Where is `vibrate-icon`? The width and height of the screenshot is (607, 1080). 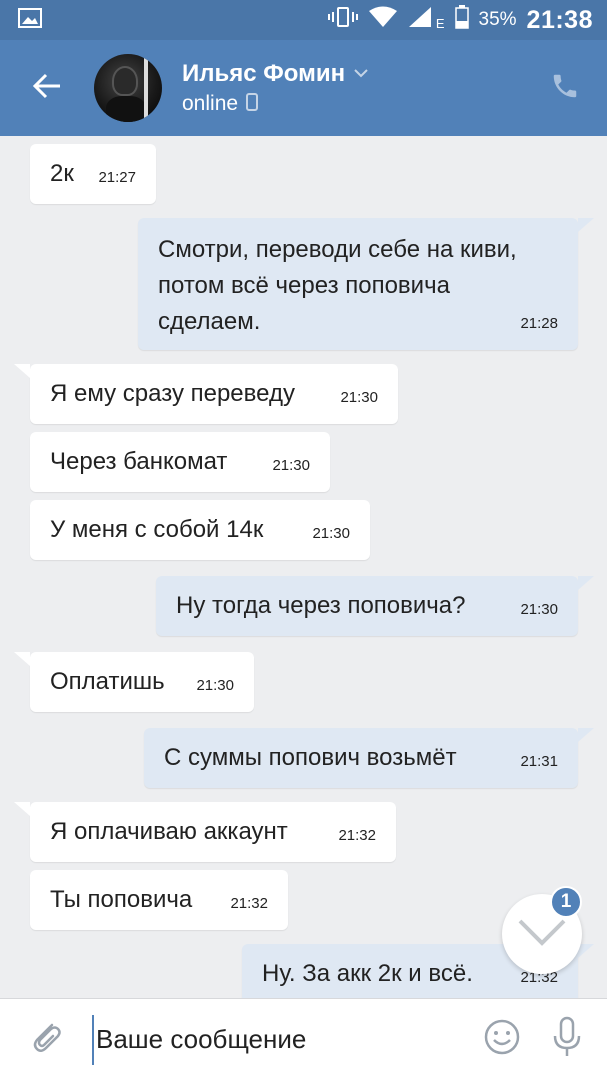 vibrate-icon is located at coordinates (342, 20).